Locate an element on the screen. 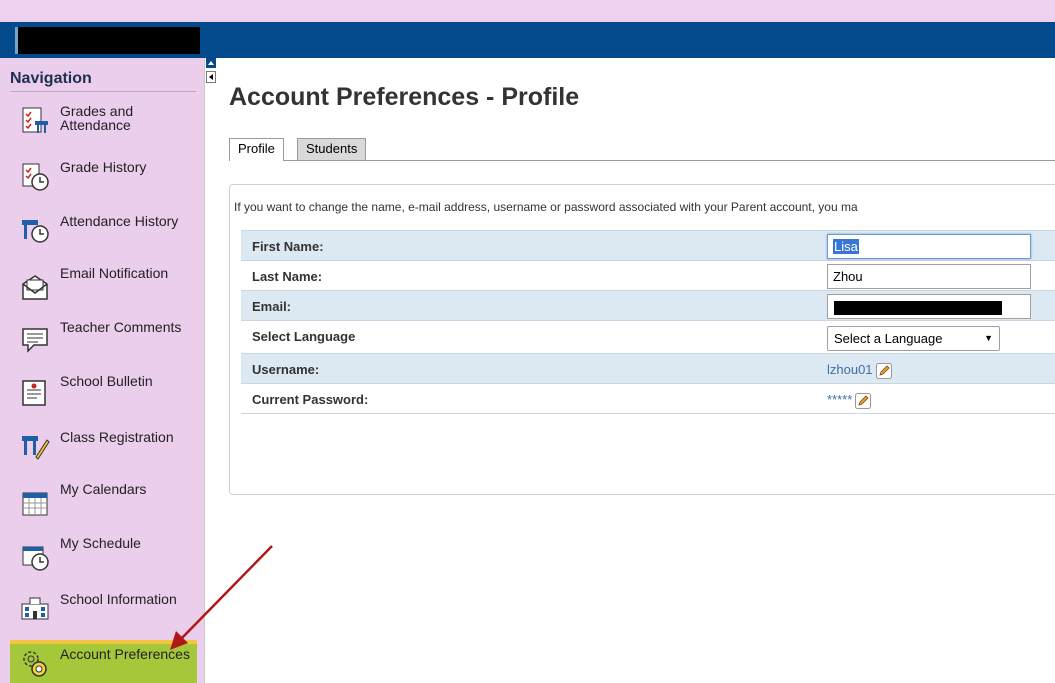  password-value: ***** is located at coordinates (840, 399).